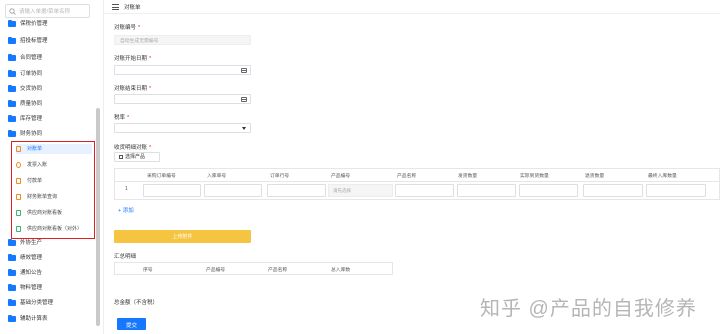  Describe the element at coordinates (51, 89) in the screenshot. I see `sidebar-item-delivery: 交货协同` at that location.